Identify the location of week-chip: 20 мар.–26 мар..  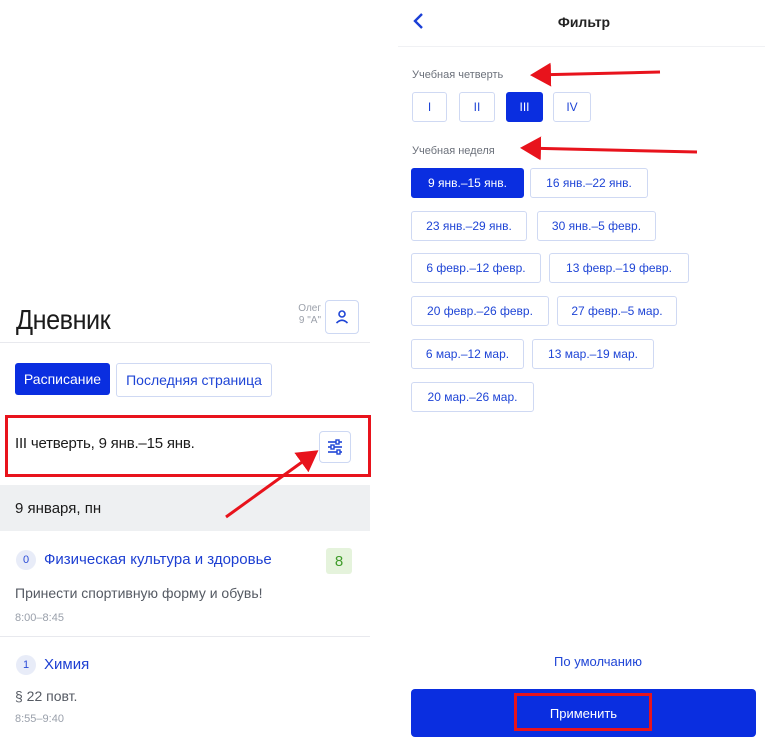
(472, 397).